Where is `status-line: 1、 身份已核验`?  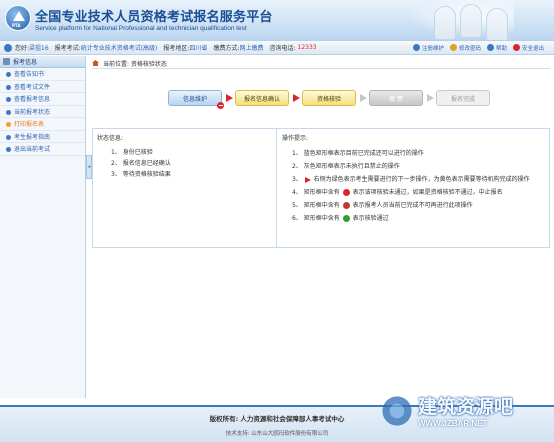
status-line: 1、 身份已核验 is located at coordinates (132, 152).